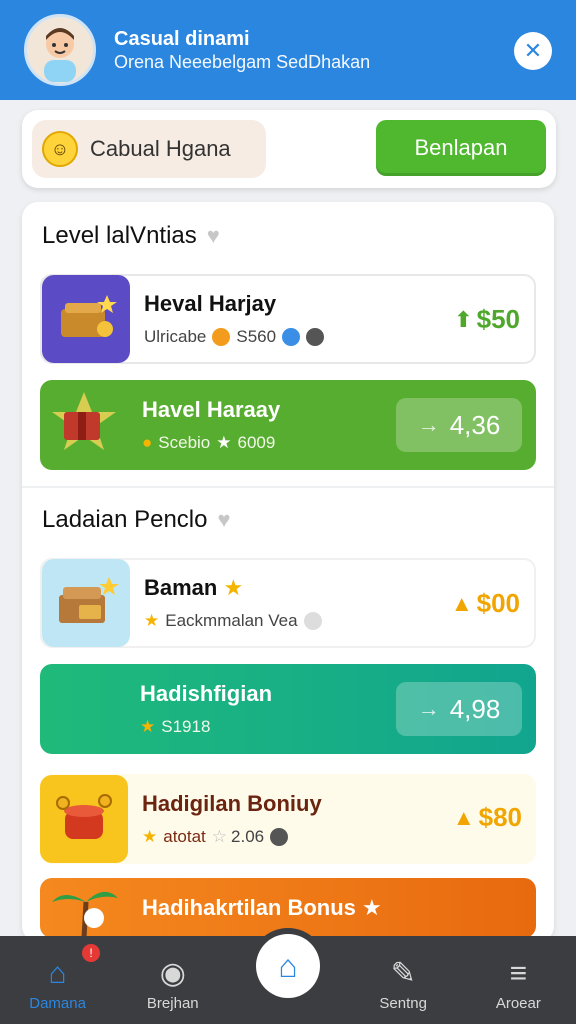 Image resolution: width=576 pixels, height=1024 pixels. Describe the element at coordinates (518, 973) in the screenshot. I see `menu-icon: ≡` at that location.